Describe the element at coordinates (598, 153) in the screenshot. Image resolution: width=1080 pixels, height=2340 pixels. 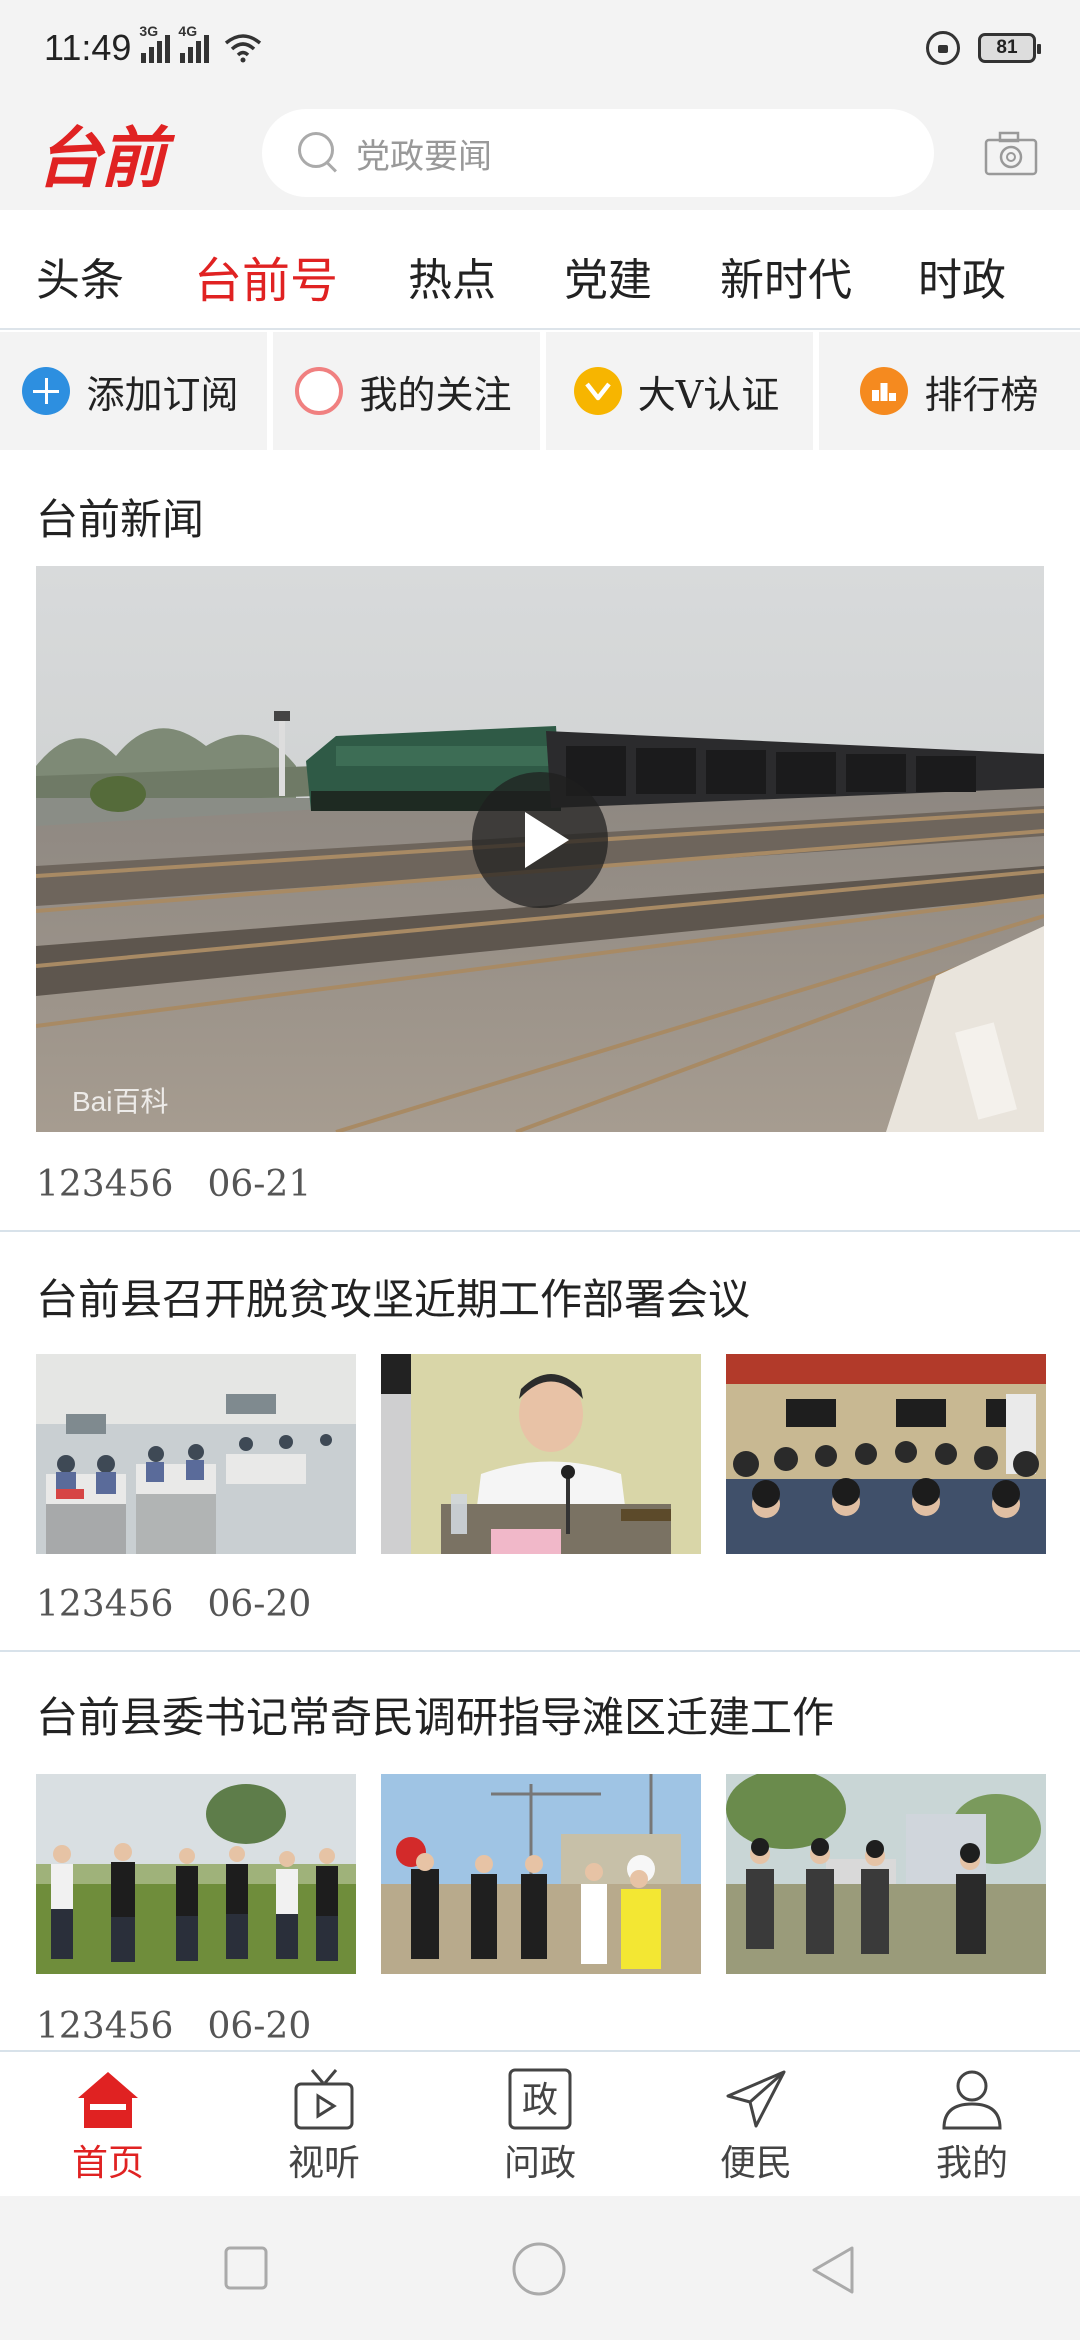
I see `search-input: 党政要闻` at that location.